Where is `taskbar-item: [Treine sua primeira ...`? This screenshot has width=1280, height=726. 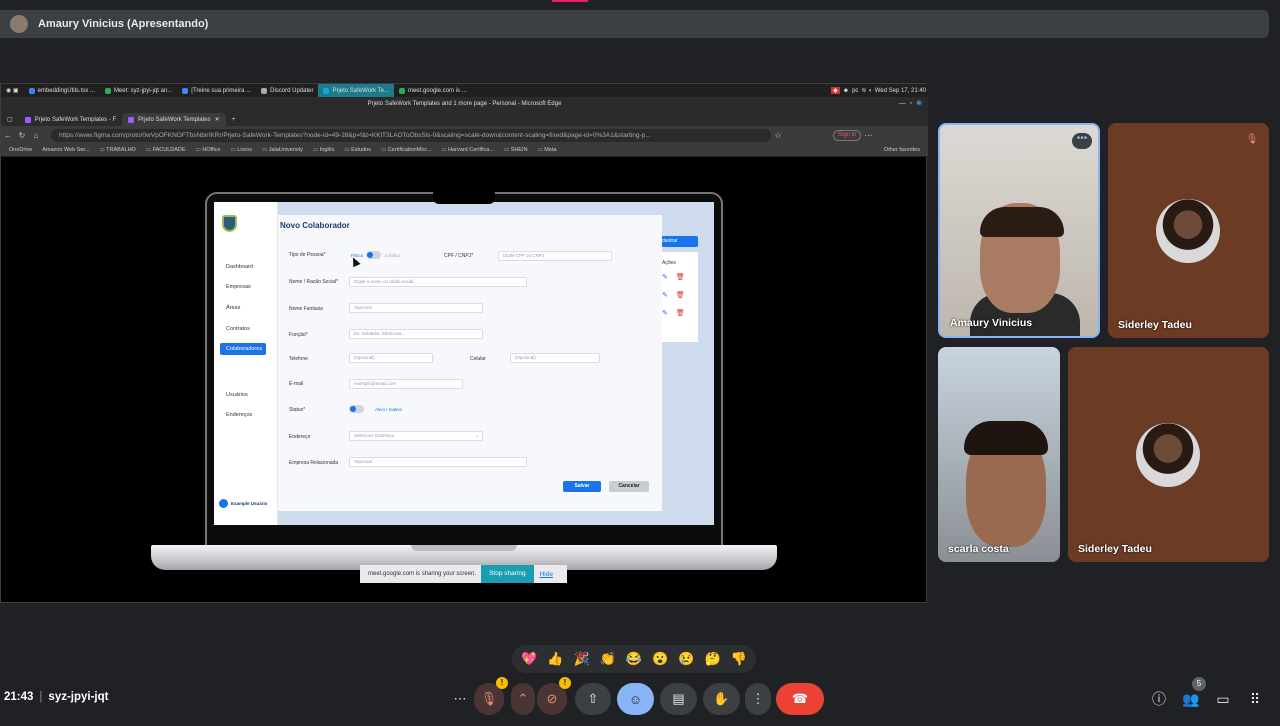 taskbar-item: [Treine sua primeira ... is located at coordinates (216, 90).